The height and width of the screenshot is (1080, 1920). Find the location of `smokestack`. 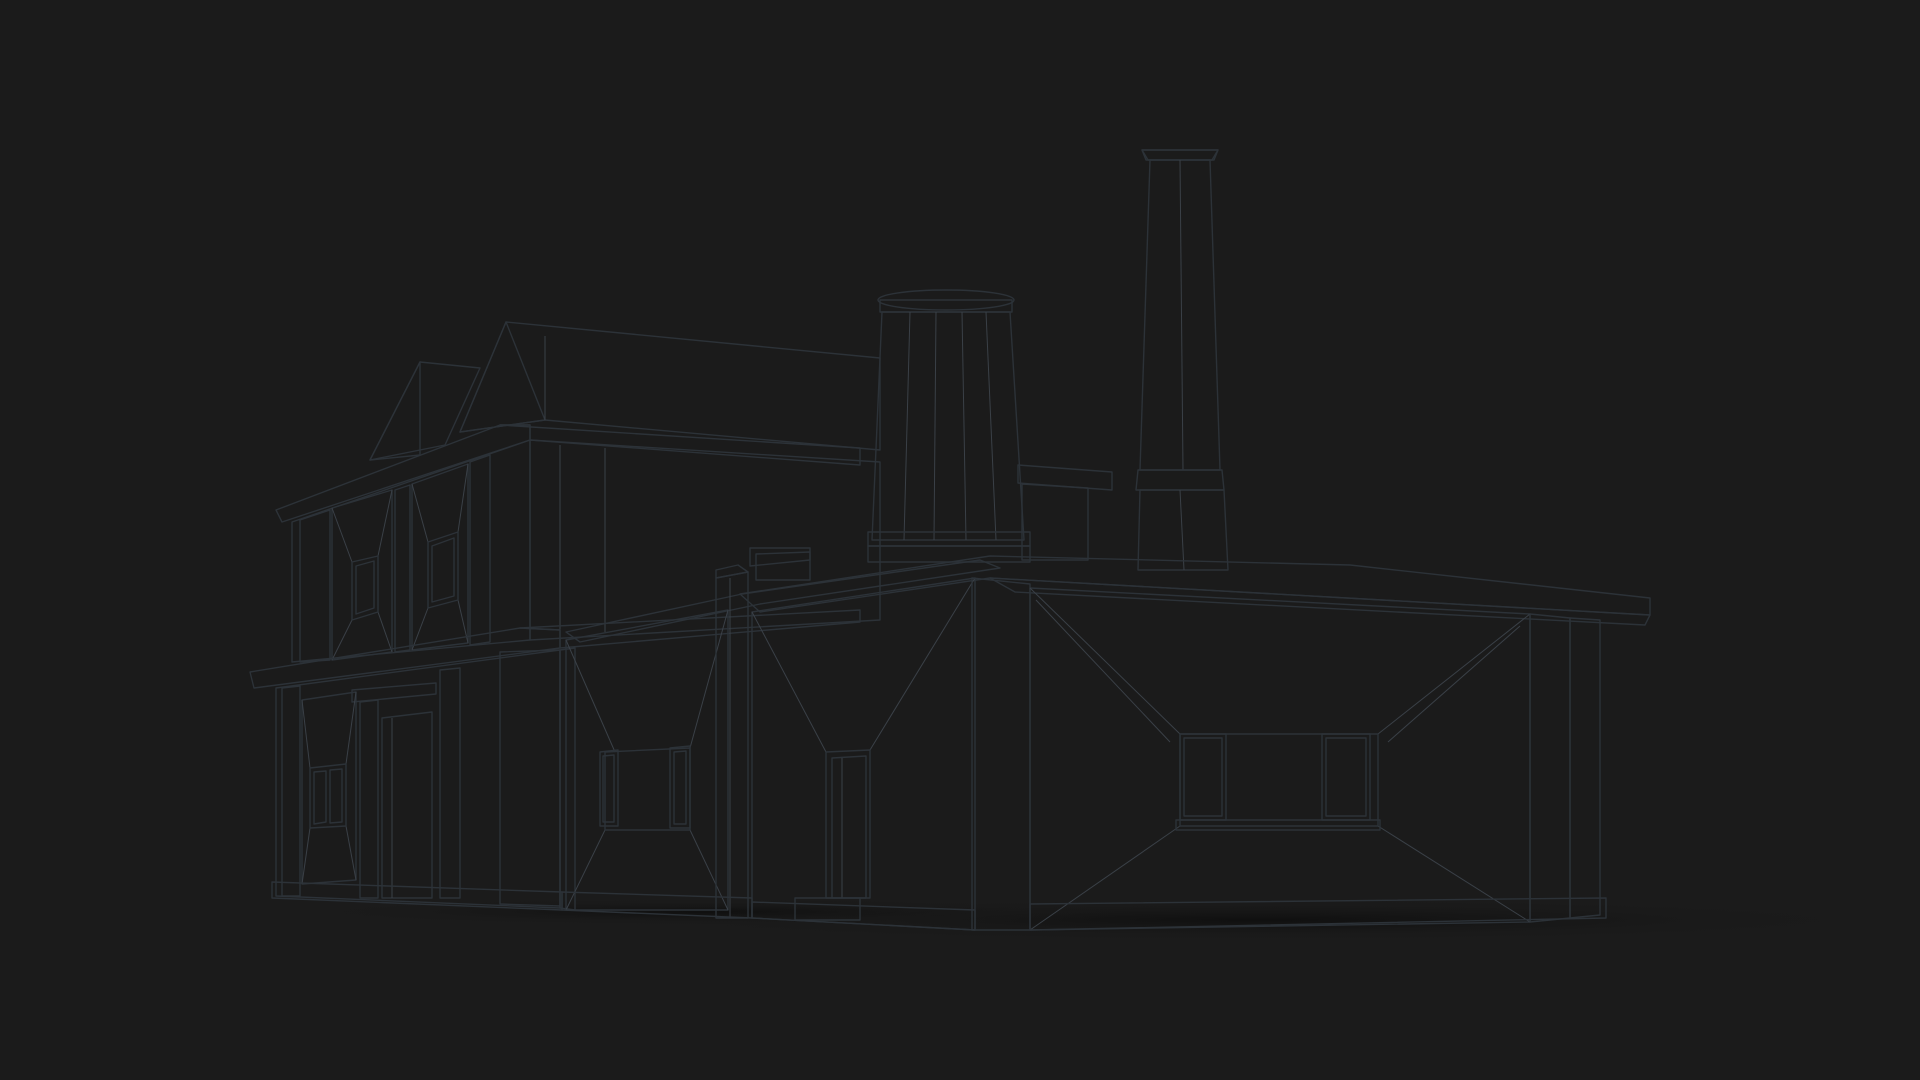

smokestack is located at coordinates (1182, 360).